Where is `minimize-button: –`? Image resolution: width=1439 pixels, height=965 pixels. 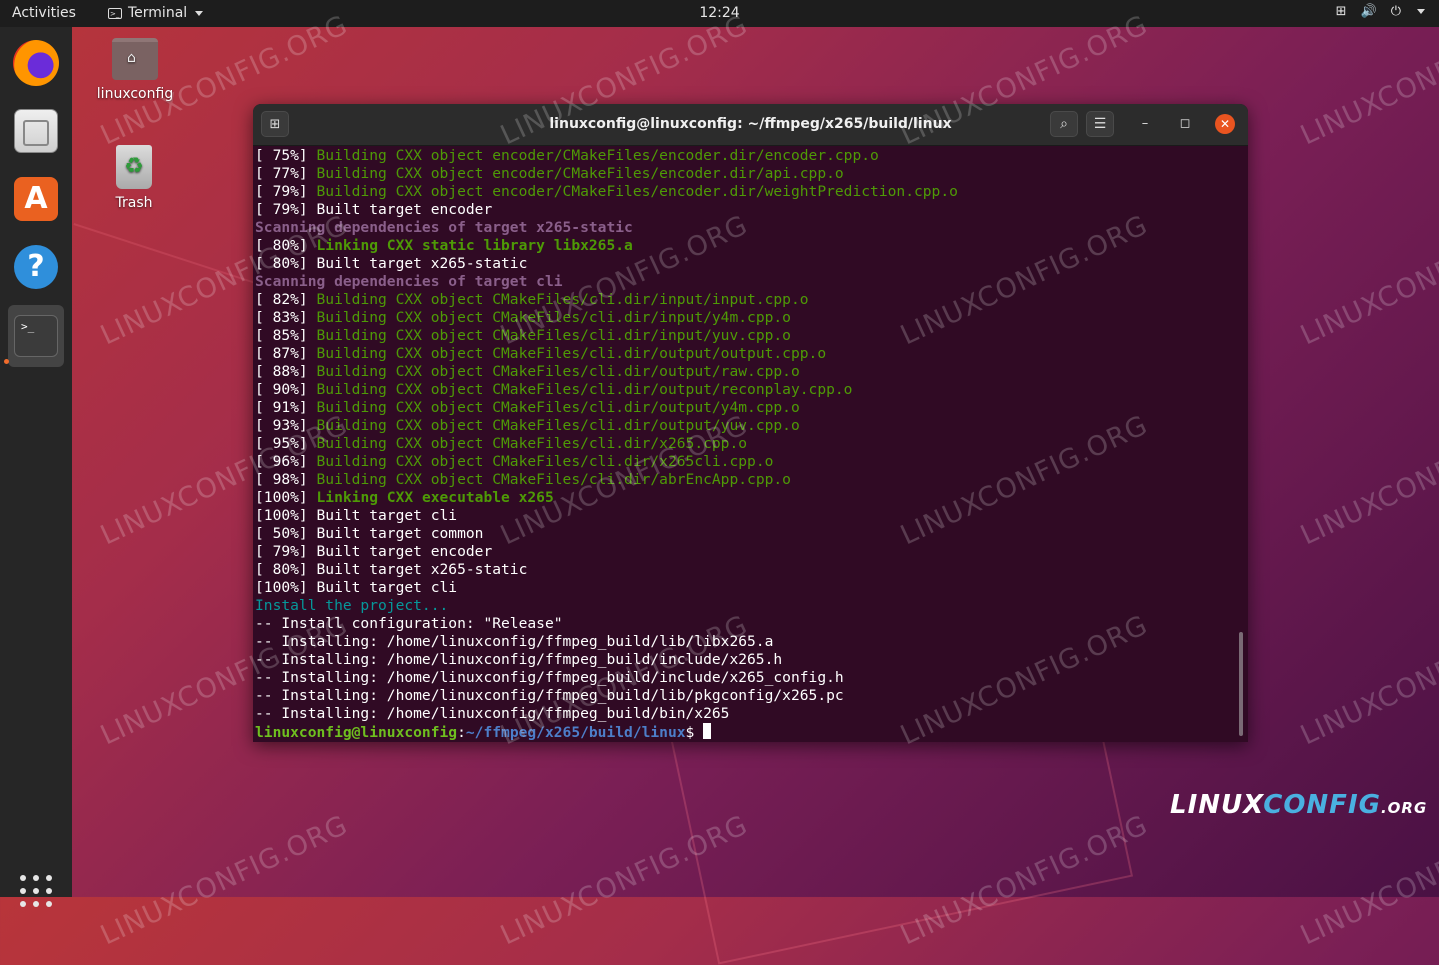
minimize-button: – is located at coordinates (1145, 124).